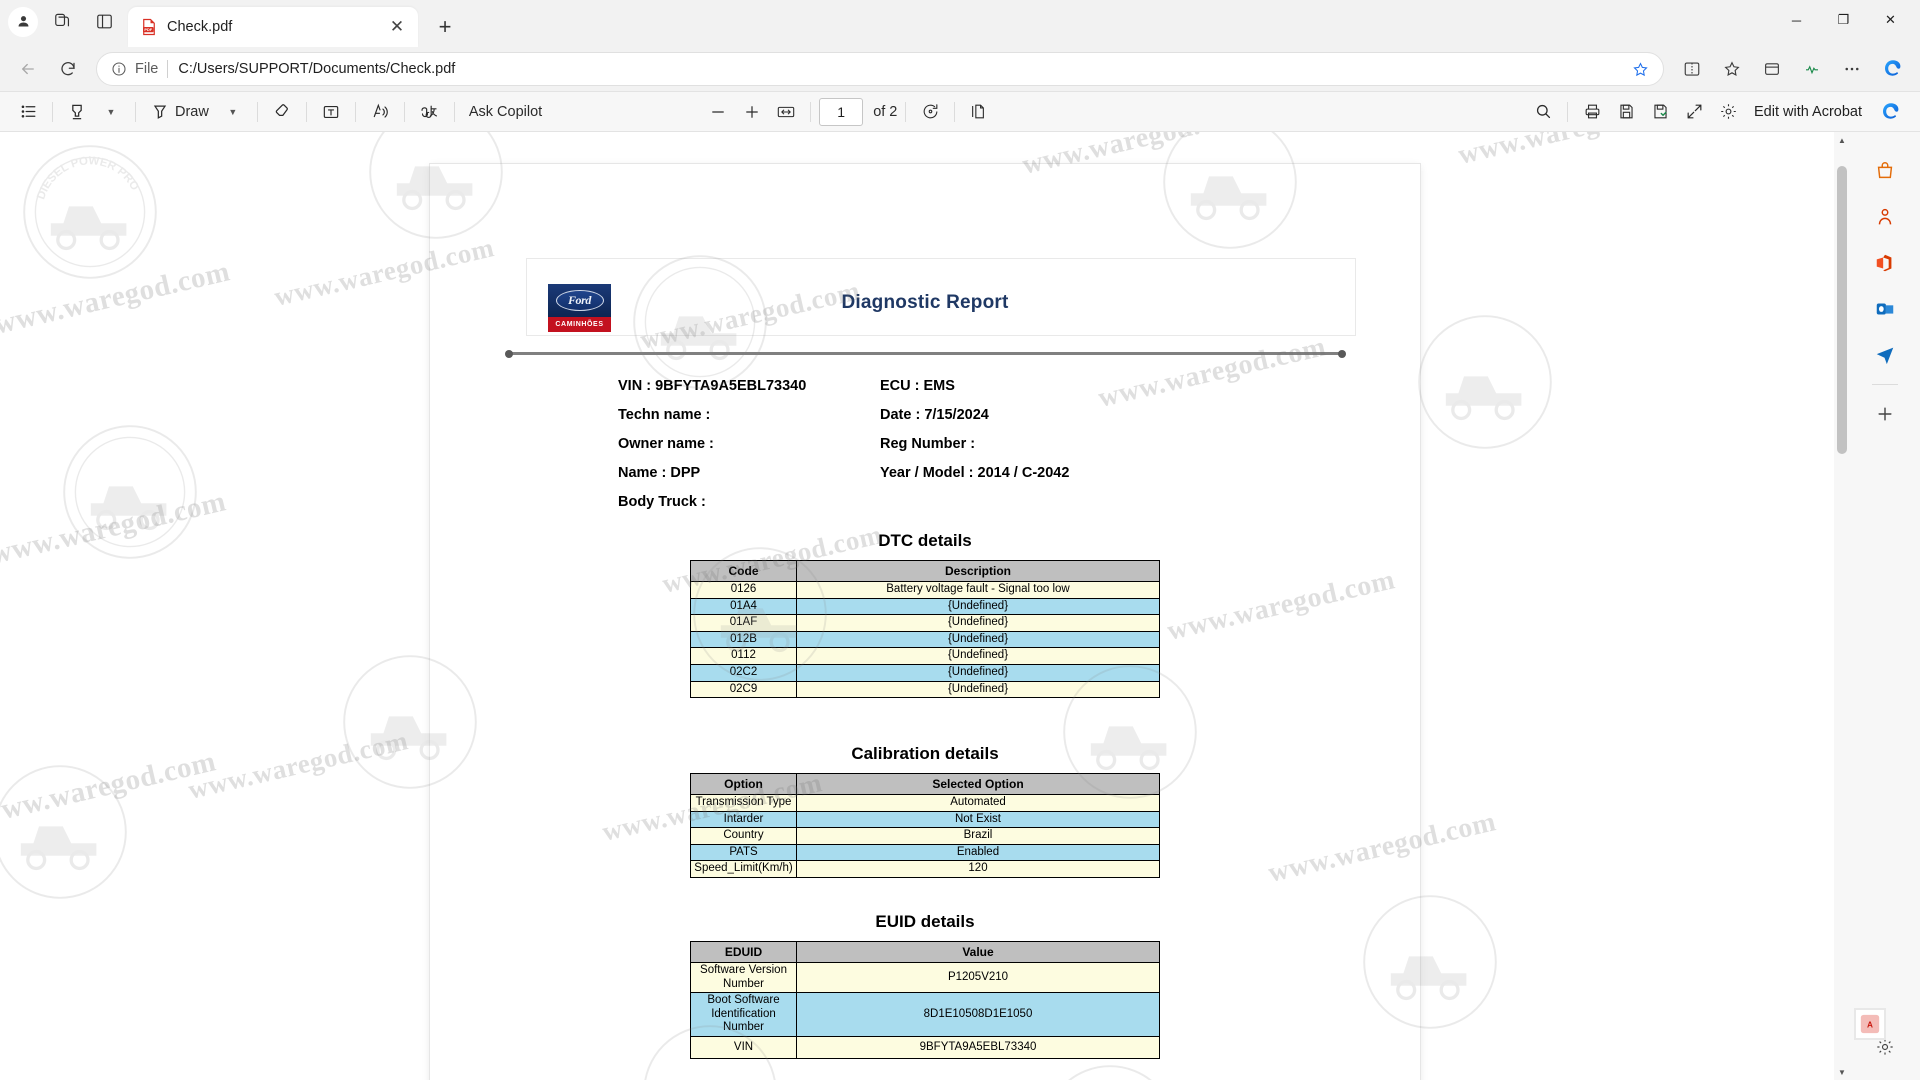 Image resolution: width=1920 pixels, height=1080 pixels. What do you see at coordinates (718, 112) in the screenshot?
I see `zoom-out-button` at bounding box center [718, 112].